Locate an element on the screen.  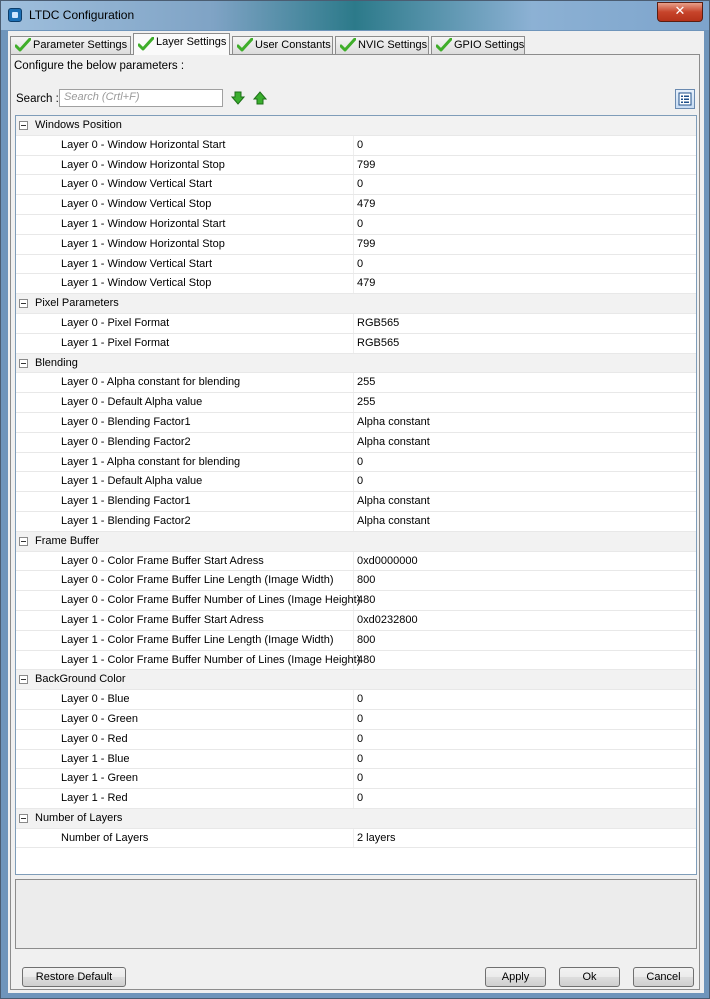
tab-user-constants: User Constants is located at coordinates (282, 45).